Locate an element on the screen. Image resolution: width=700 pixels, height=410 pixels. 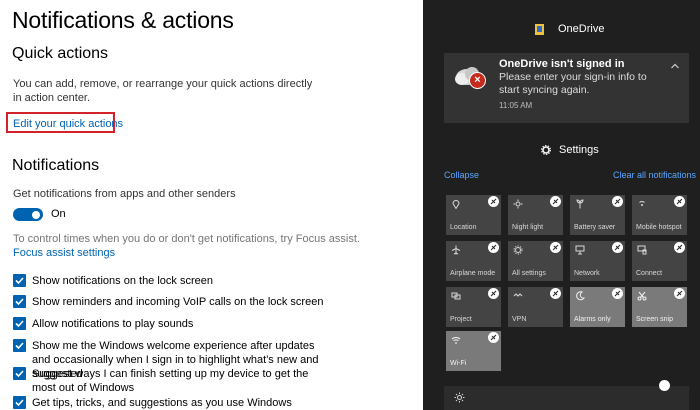
tile-label: Airplane mode is located at coordinates (473, 273).